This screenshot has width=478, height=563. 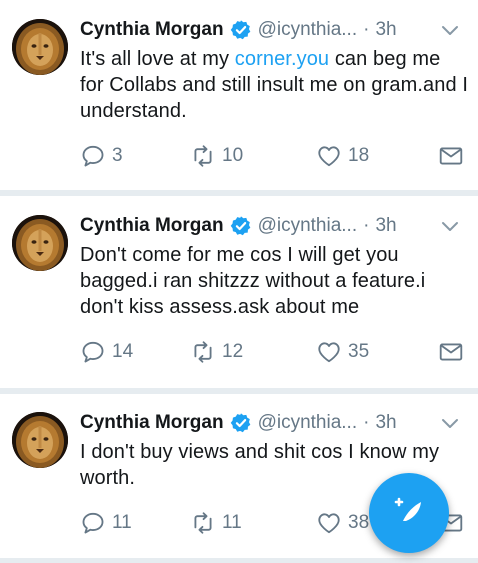 I want to click on like-count: 18, so click(x=359, y=155).